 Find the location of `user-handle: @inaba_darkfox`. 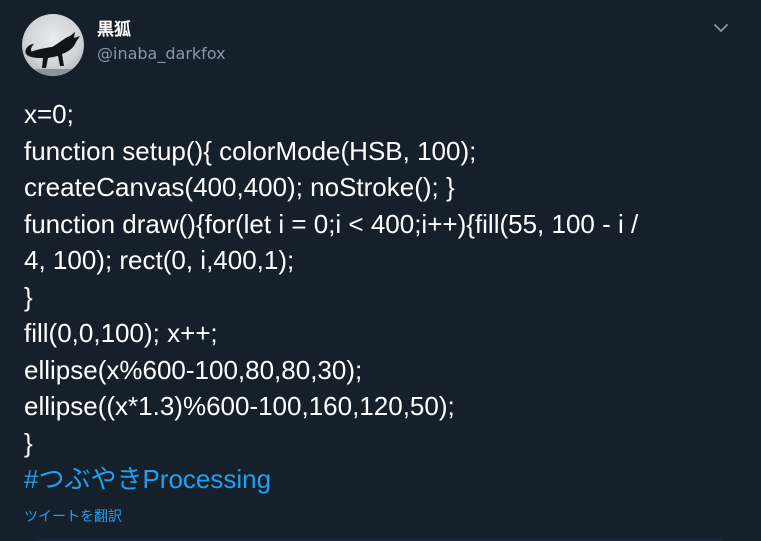

user-handle: @inaba_darkfox is located at coordinates (161, 54).